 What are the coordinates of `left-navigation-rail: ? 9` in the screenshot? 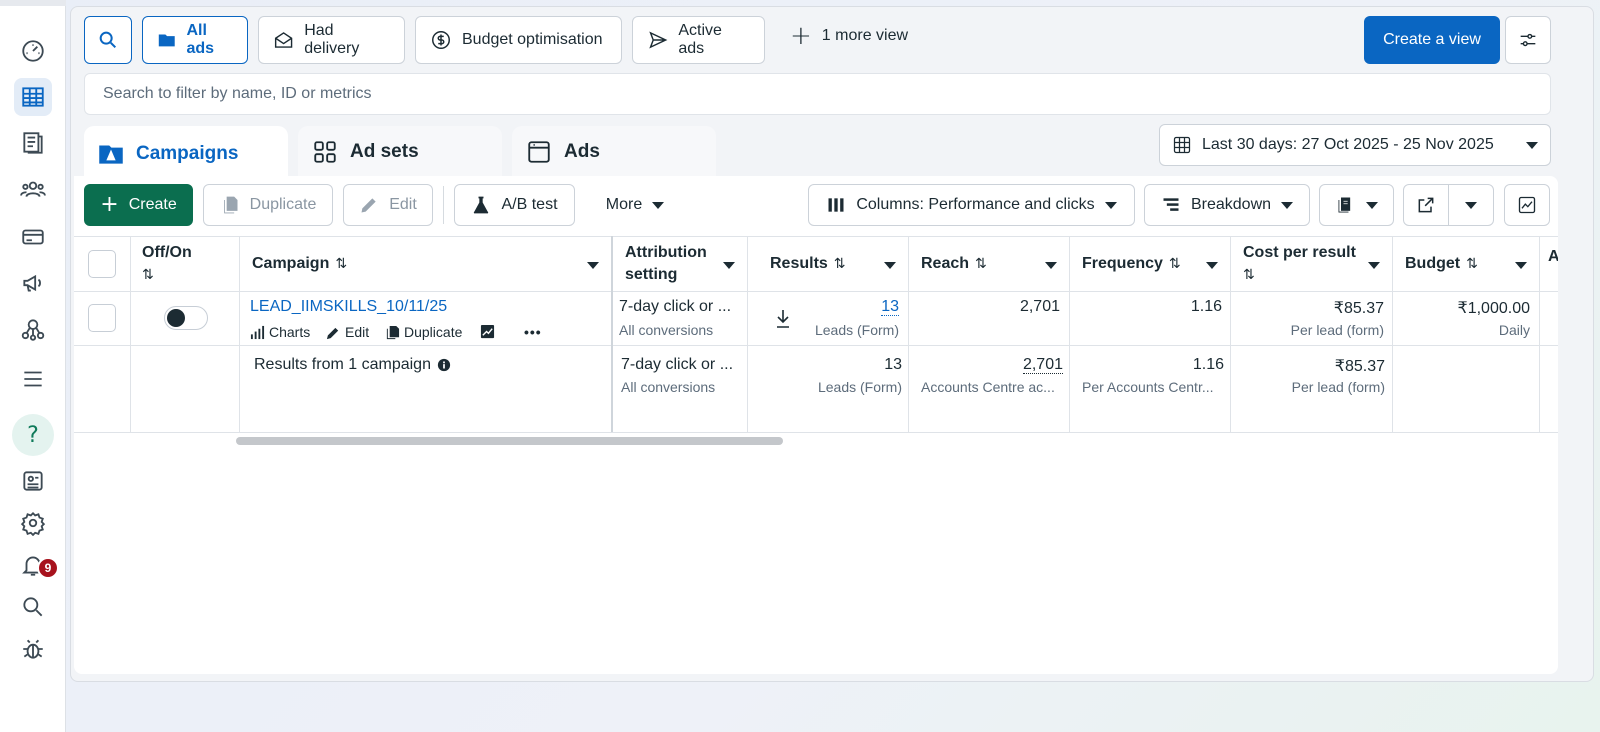 It's located at (33, 366).